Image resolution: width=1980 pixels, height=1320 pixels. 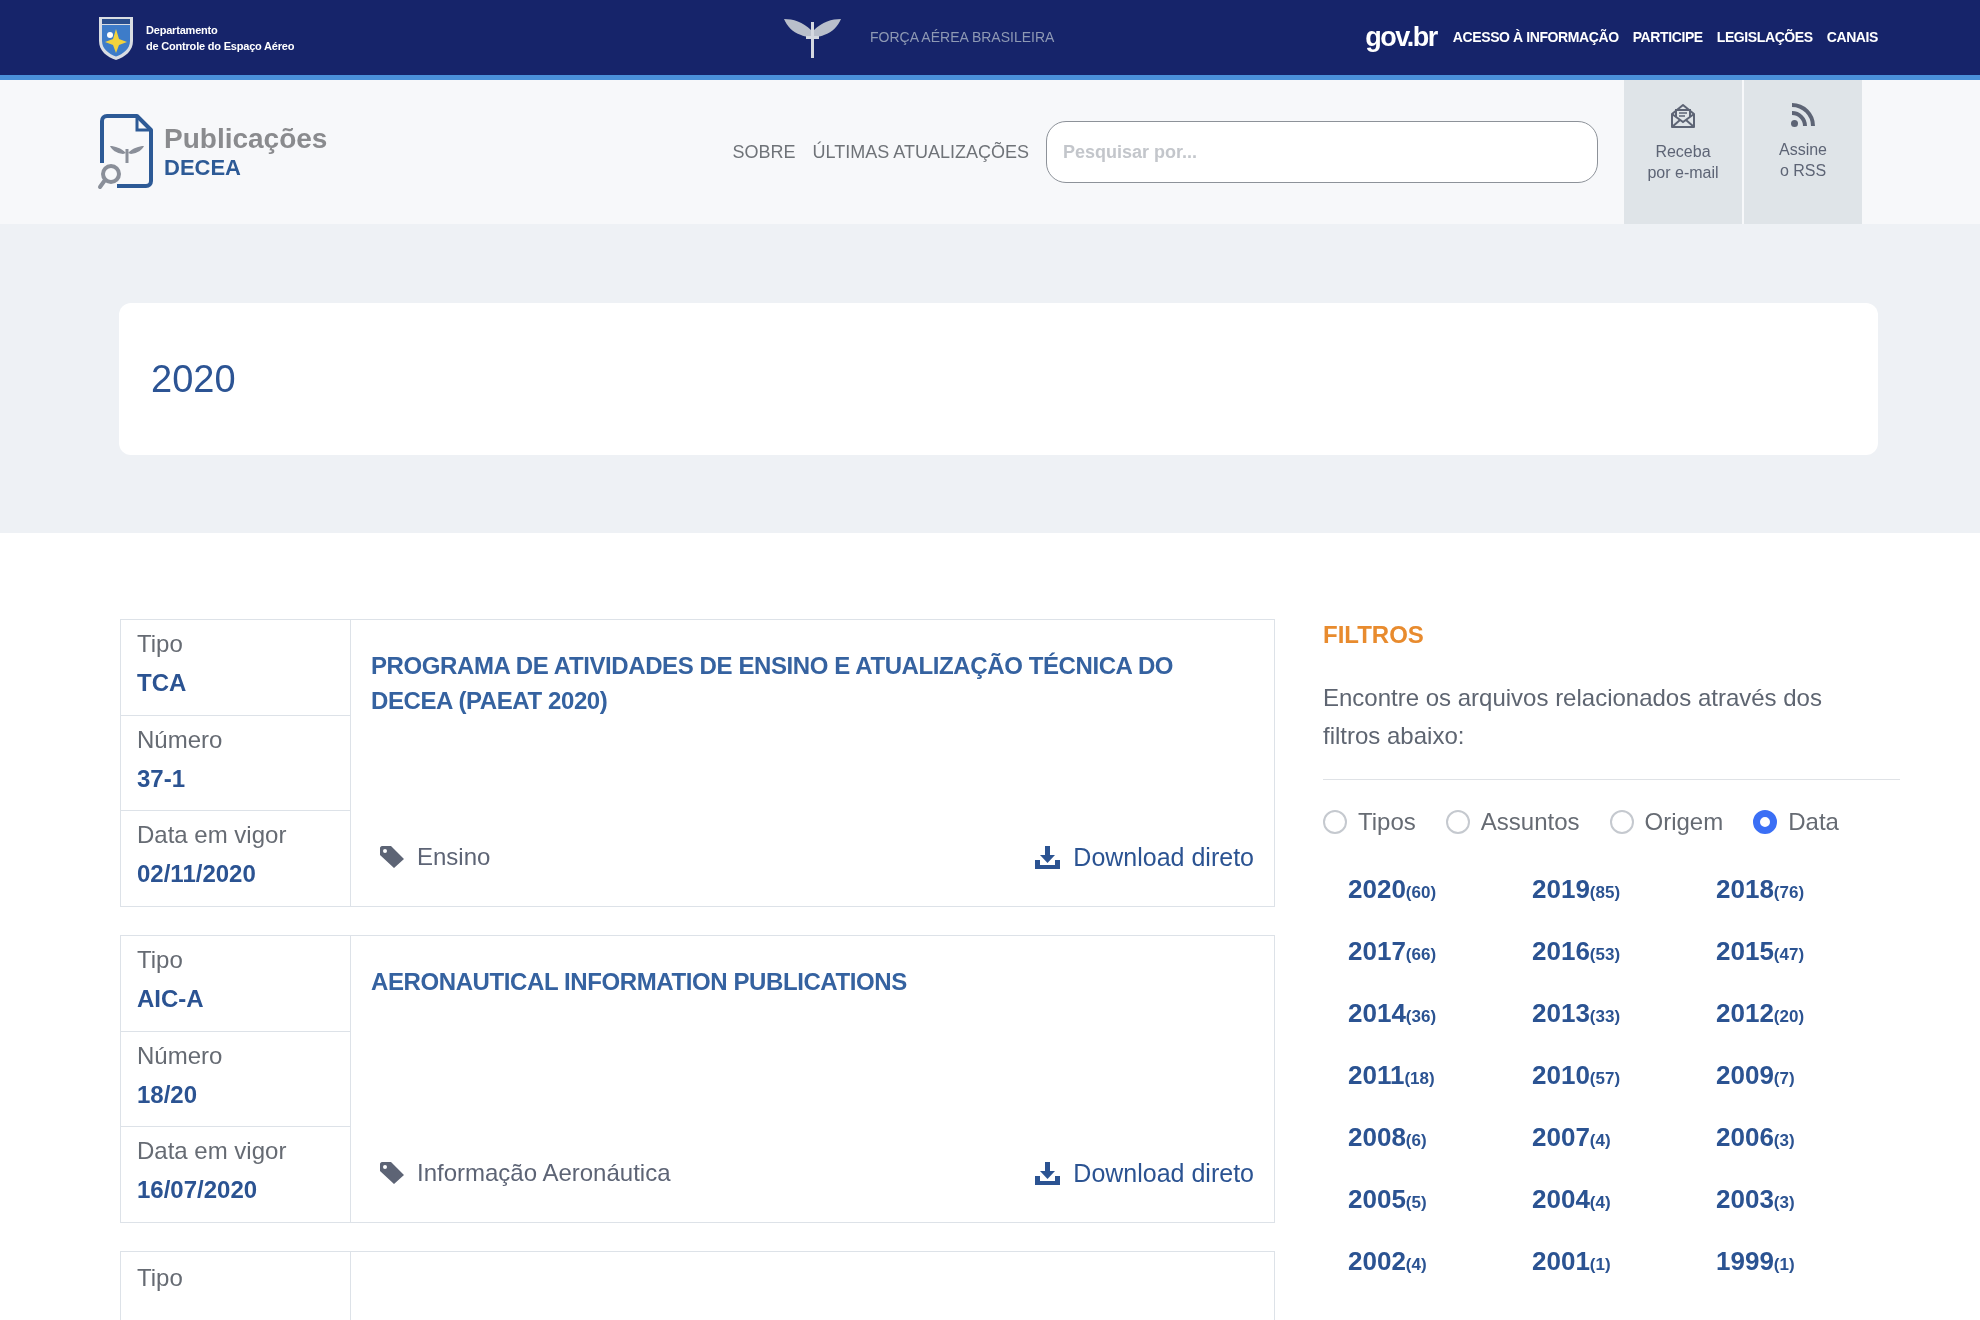 What do you see at coordinates (1571, 1199) in the screenshot?
I see `year-link: 2004(4)` at bounding box center [1571, 1199].